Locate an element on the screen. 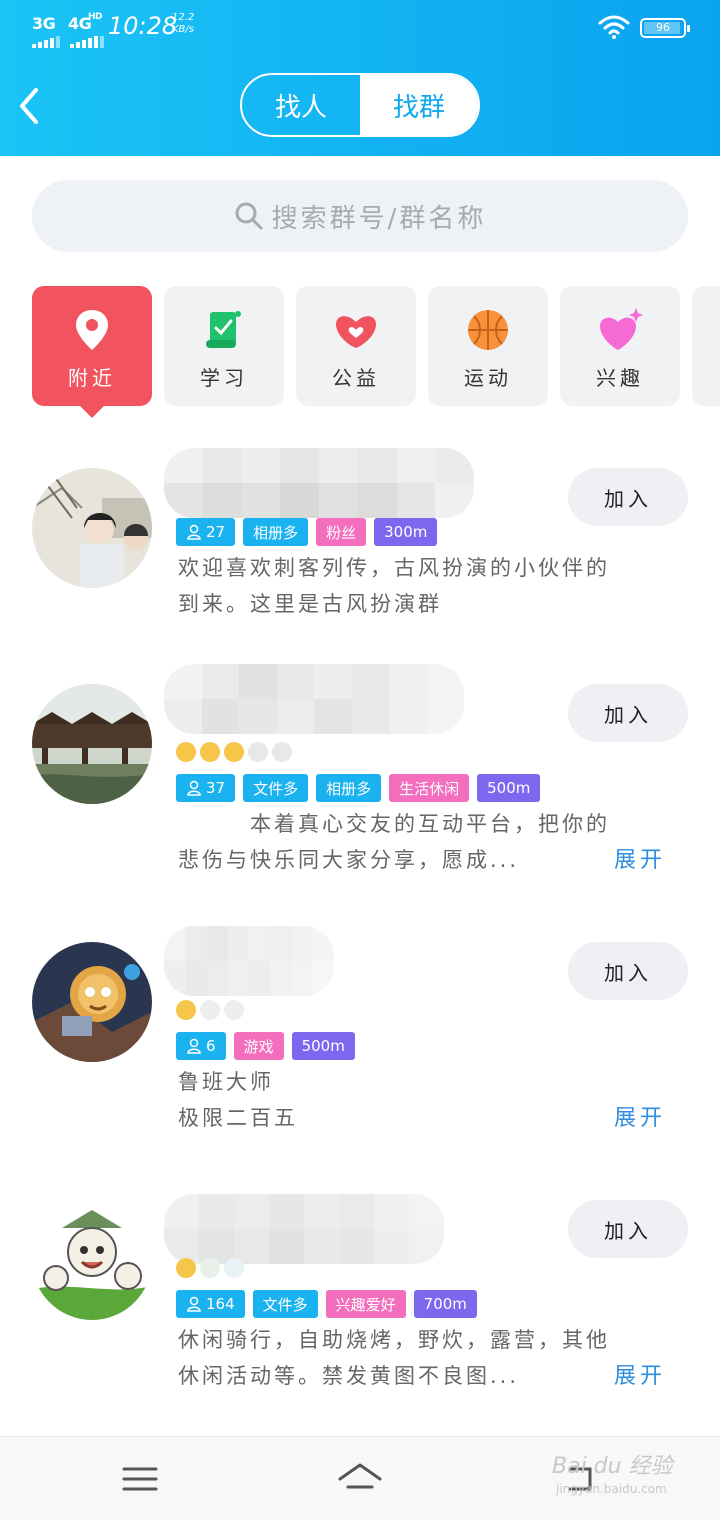 This screenshot has width=720, height=1520. signal-1-icon is located at coordinates (46, 42).